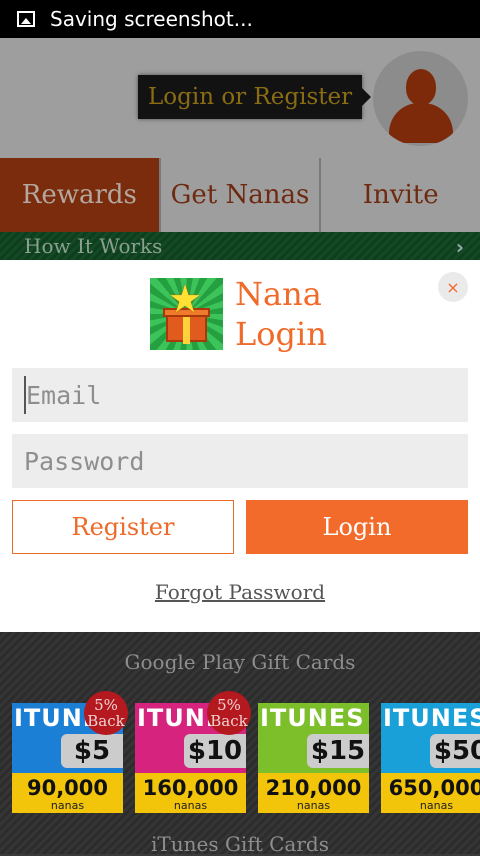 This screenshot has height=856, width=480. I want to click on password-field, so click(240, 461).